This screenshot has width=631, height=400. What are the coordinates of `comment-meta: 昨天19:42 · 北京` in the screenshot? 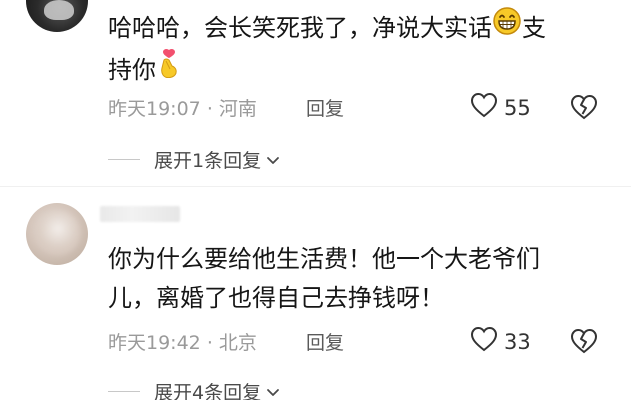 It's located at (182, 341).